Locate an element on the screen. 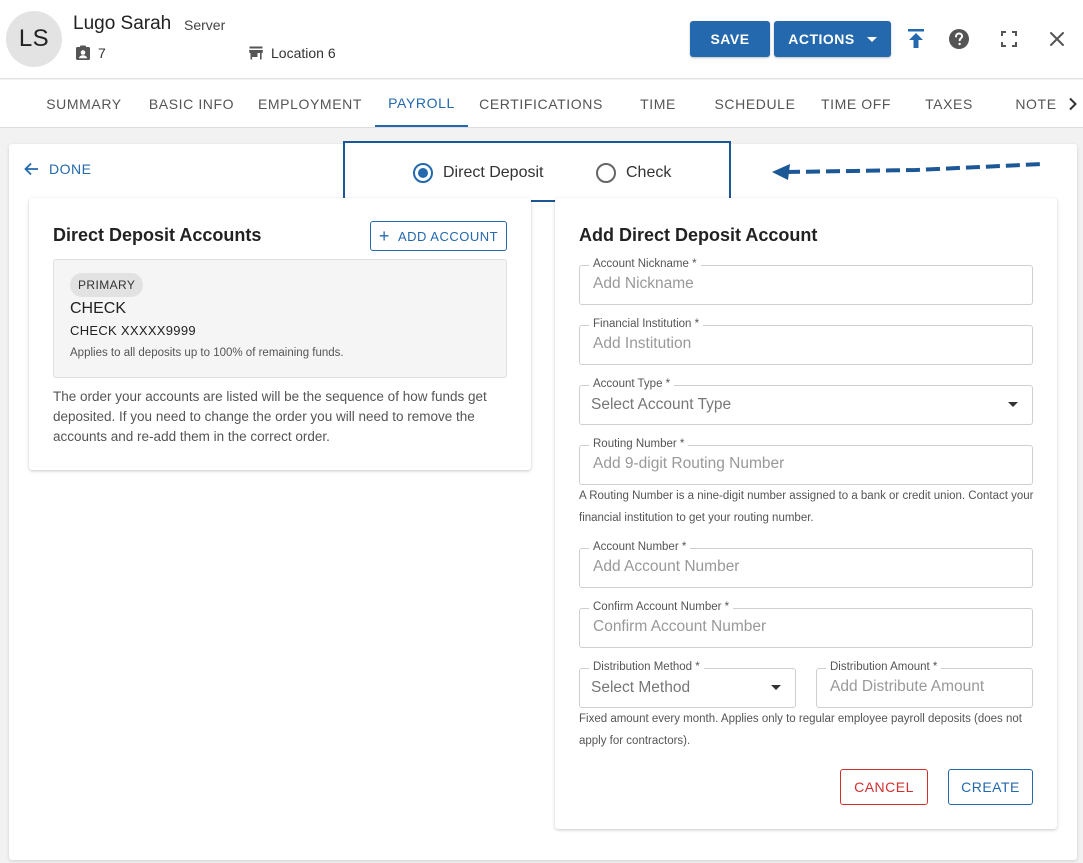  arrow-left-icon is located at coordinates (31, 169).